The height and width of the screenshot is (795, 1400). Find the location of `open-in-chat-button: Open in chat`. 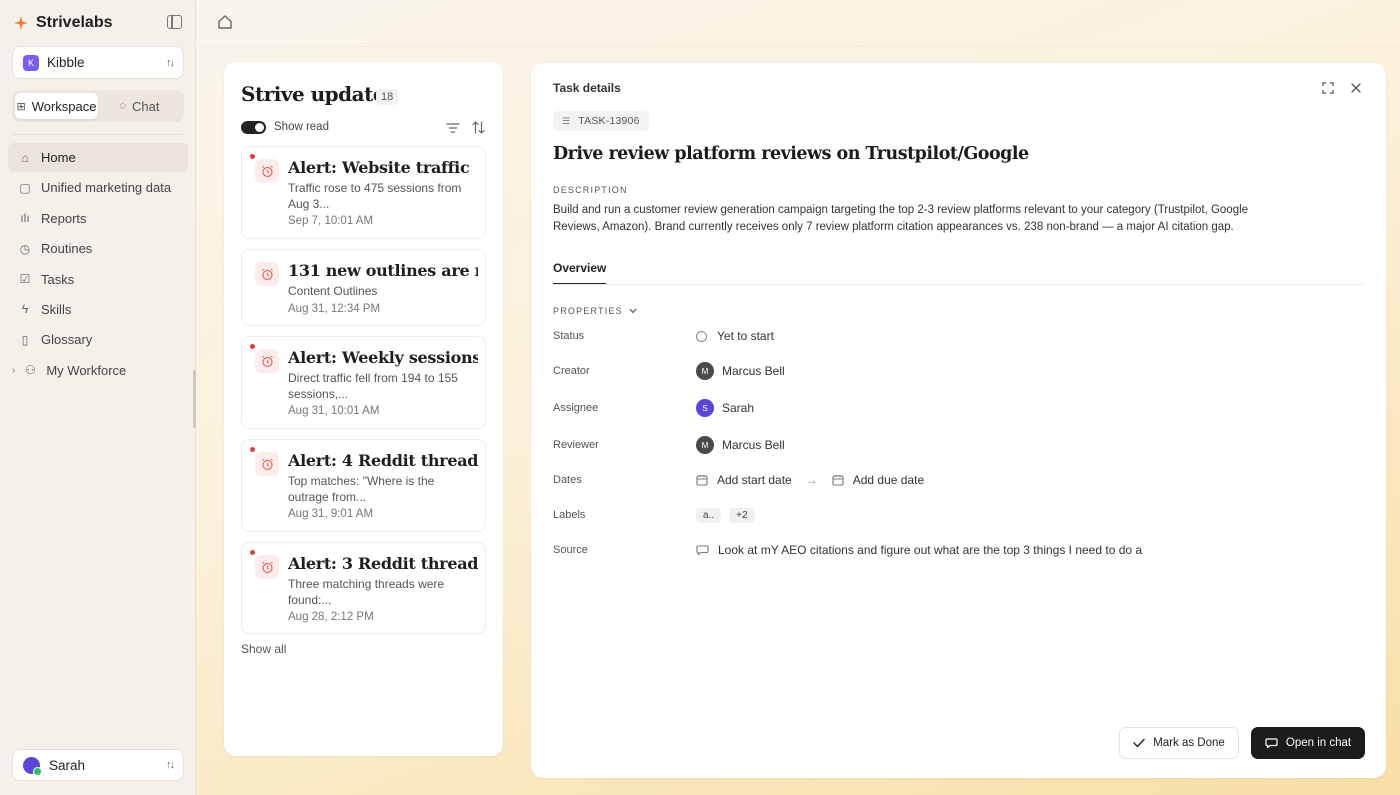

open-in-chat-button: Open in chat is located at coordinates (1308, 743).